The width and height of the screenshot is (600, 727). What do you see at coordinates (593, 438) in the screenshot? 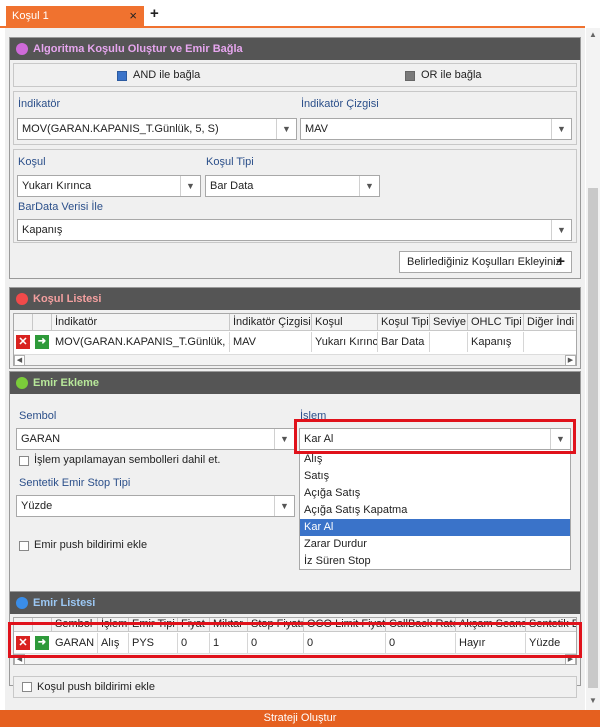
I see `scrollbar-thumb` at bounding box center [593, 438].